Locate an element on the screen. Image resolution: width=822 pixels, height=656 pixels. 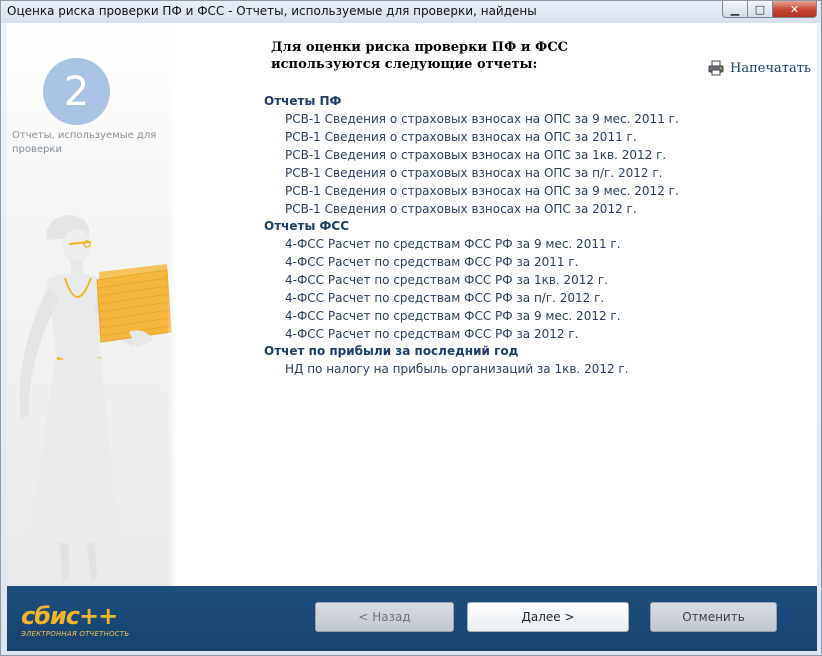
group-title: Отчеты ПФ is located at coordinates (303, 101).